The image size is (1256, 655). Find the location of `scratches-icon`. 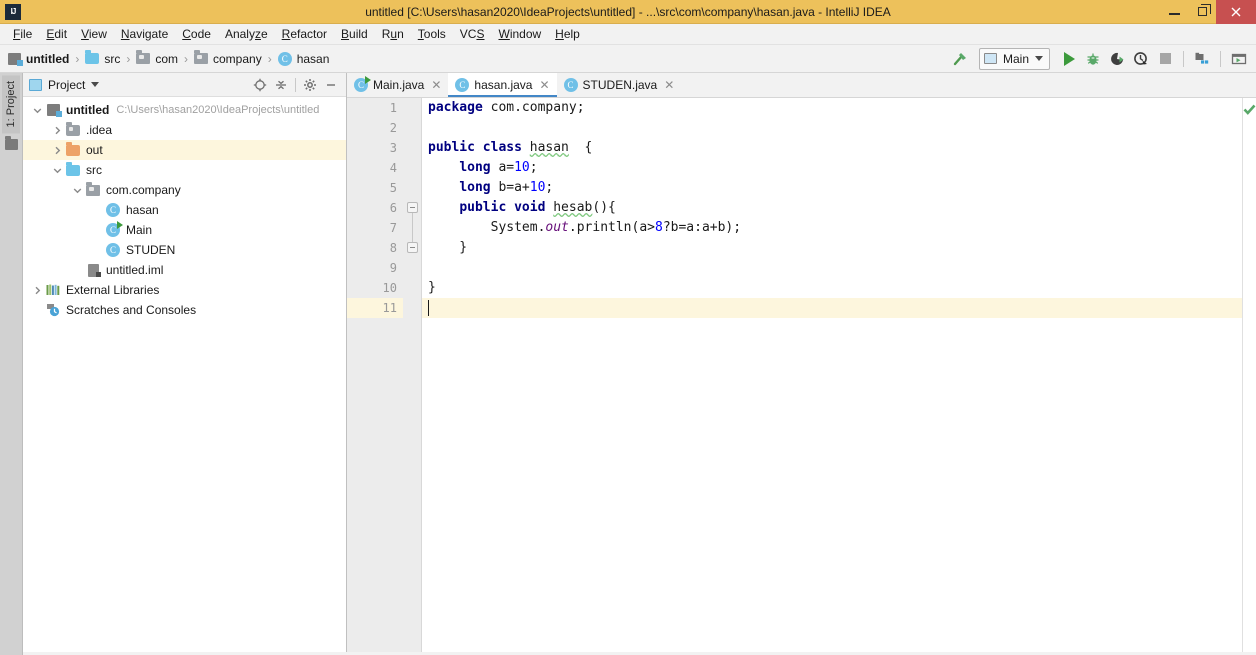

scratches-icon is located at coordinates (53, 310).